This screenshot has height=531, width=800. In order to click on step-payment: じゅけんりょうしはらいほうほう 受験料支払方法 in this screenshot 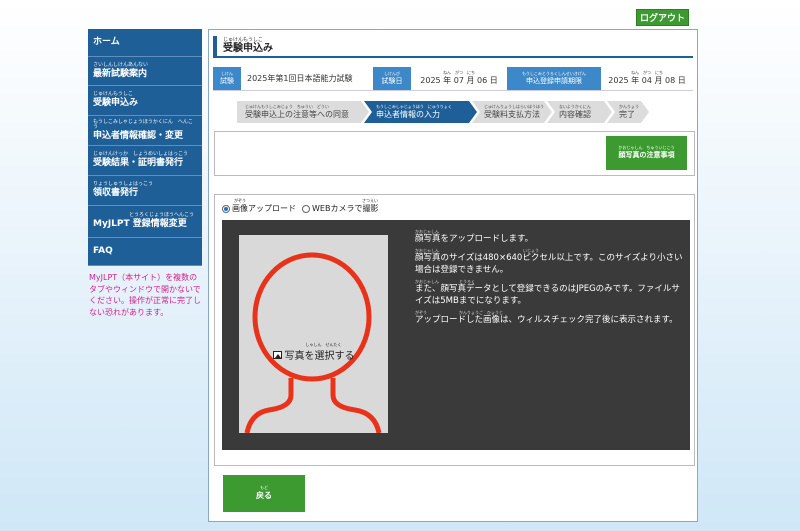, I will do `click(512, 112)`.